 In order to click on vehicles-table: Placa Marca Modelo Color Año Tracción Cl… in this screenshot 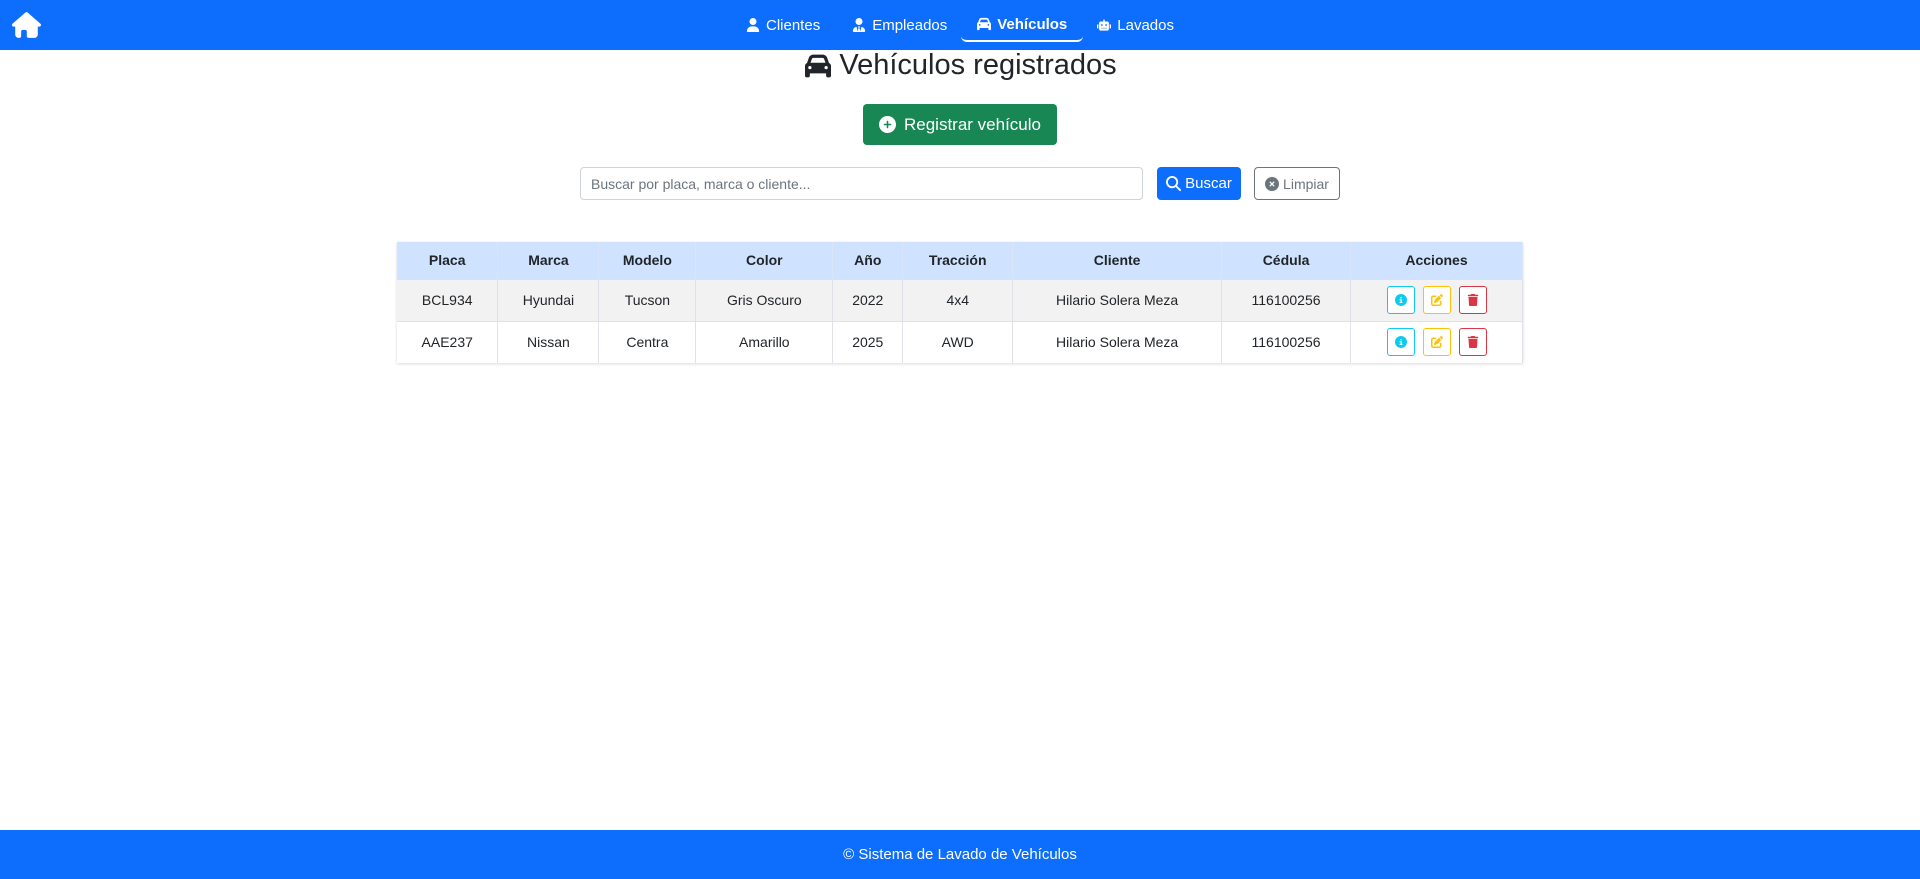, I will do `click(960, 302)`.